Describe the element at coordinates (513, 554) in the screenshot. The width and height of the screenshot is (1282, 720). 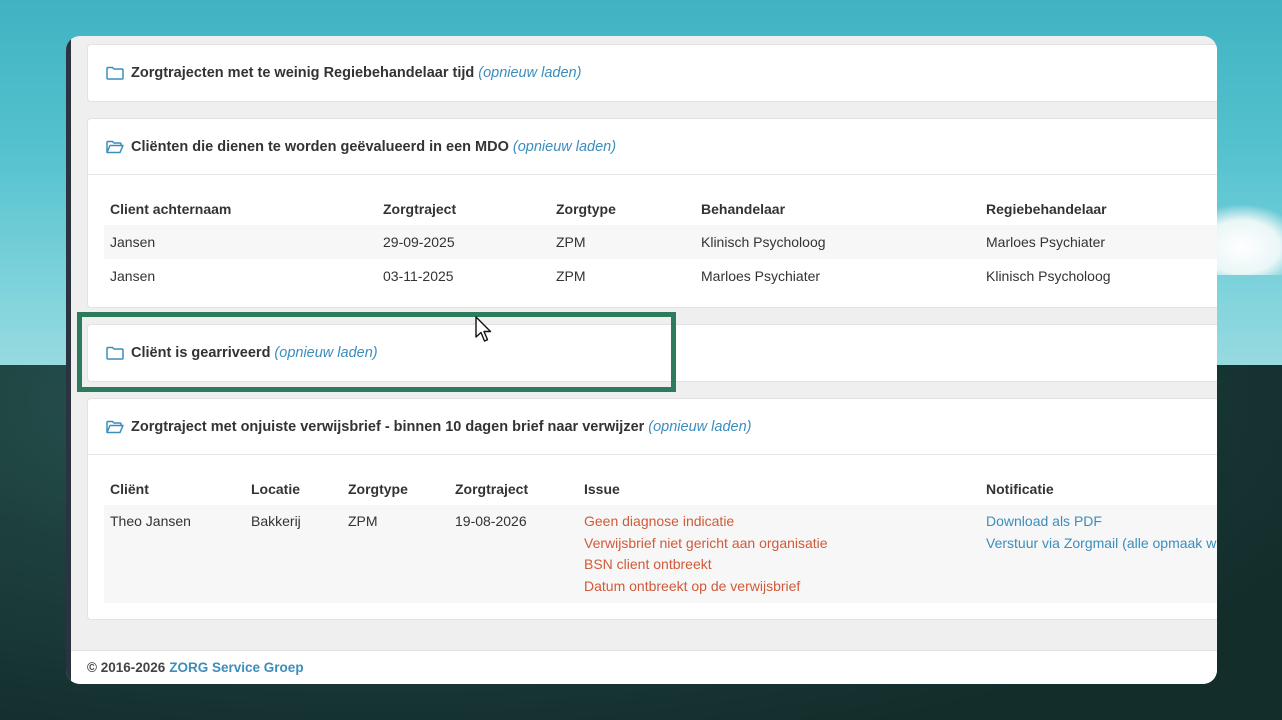
I see `table-cell: 19-08-2026` at that location.